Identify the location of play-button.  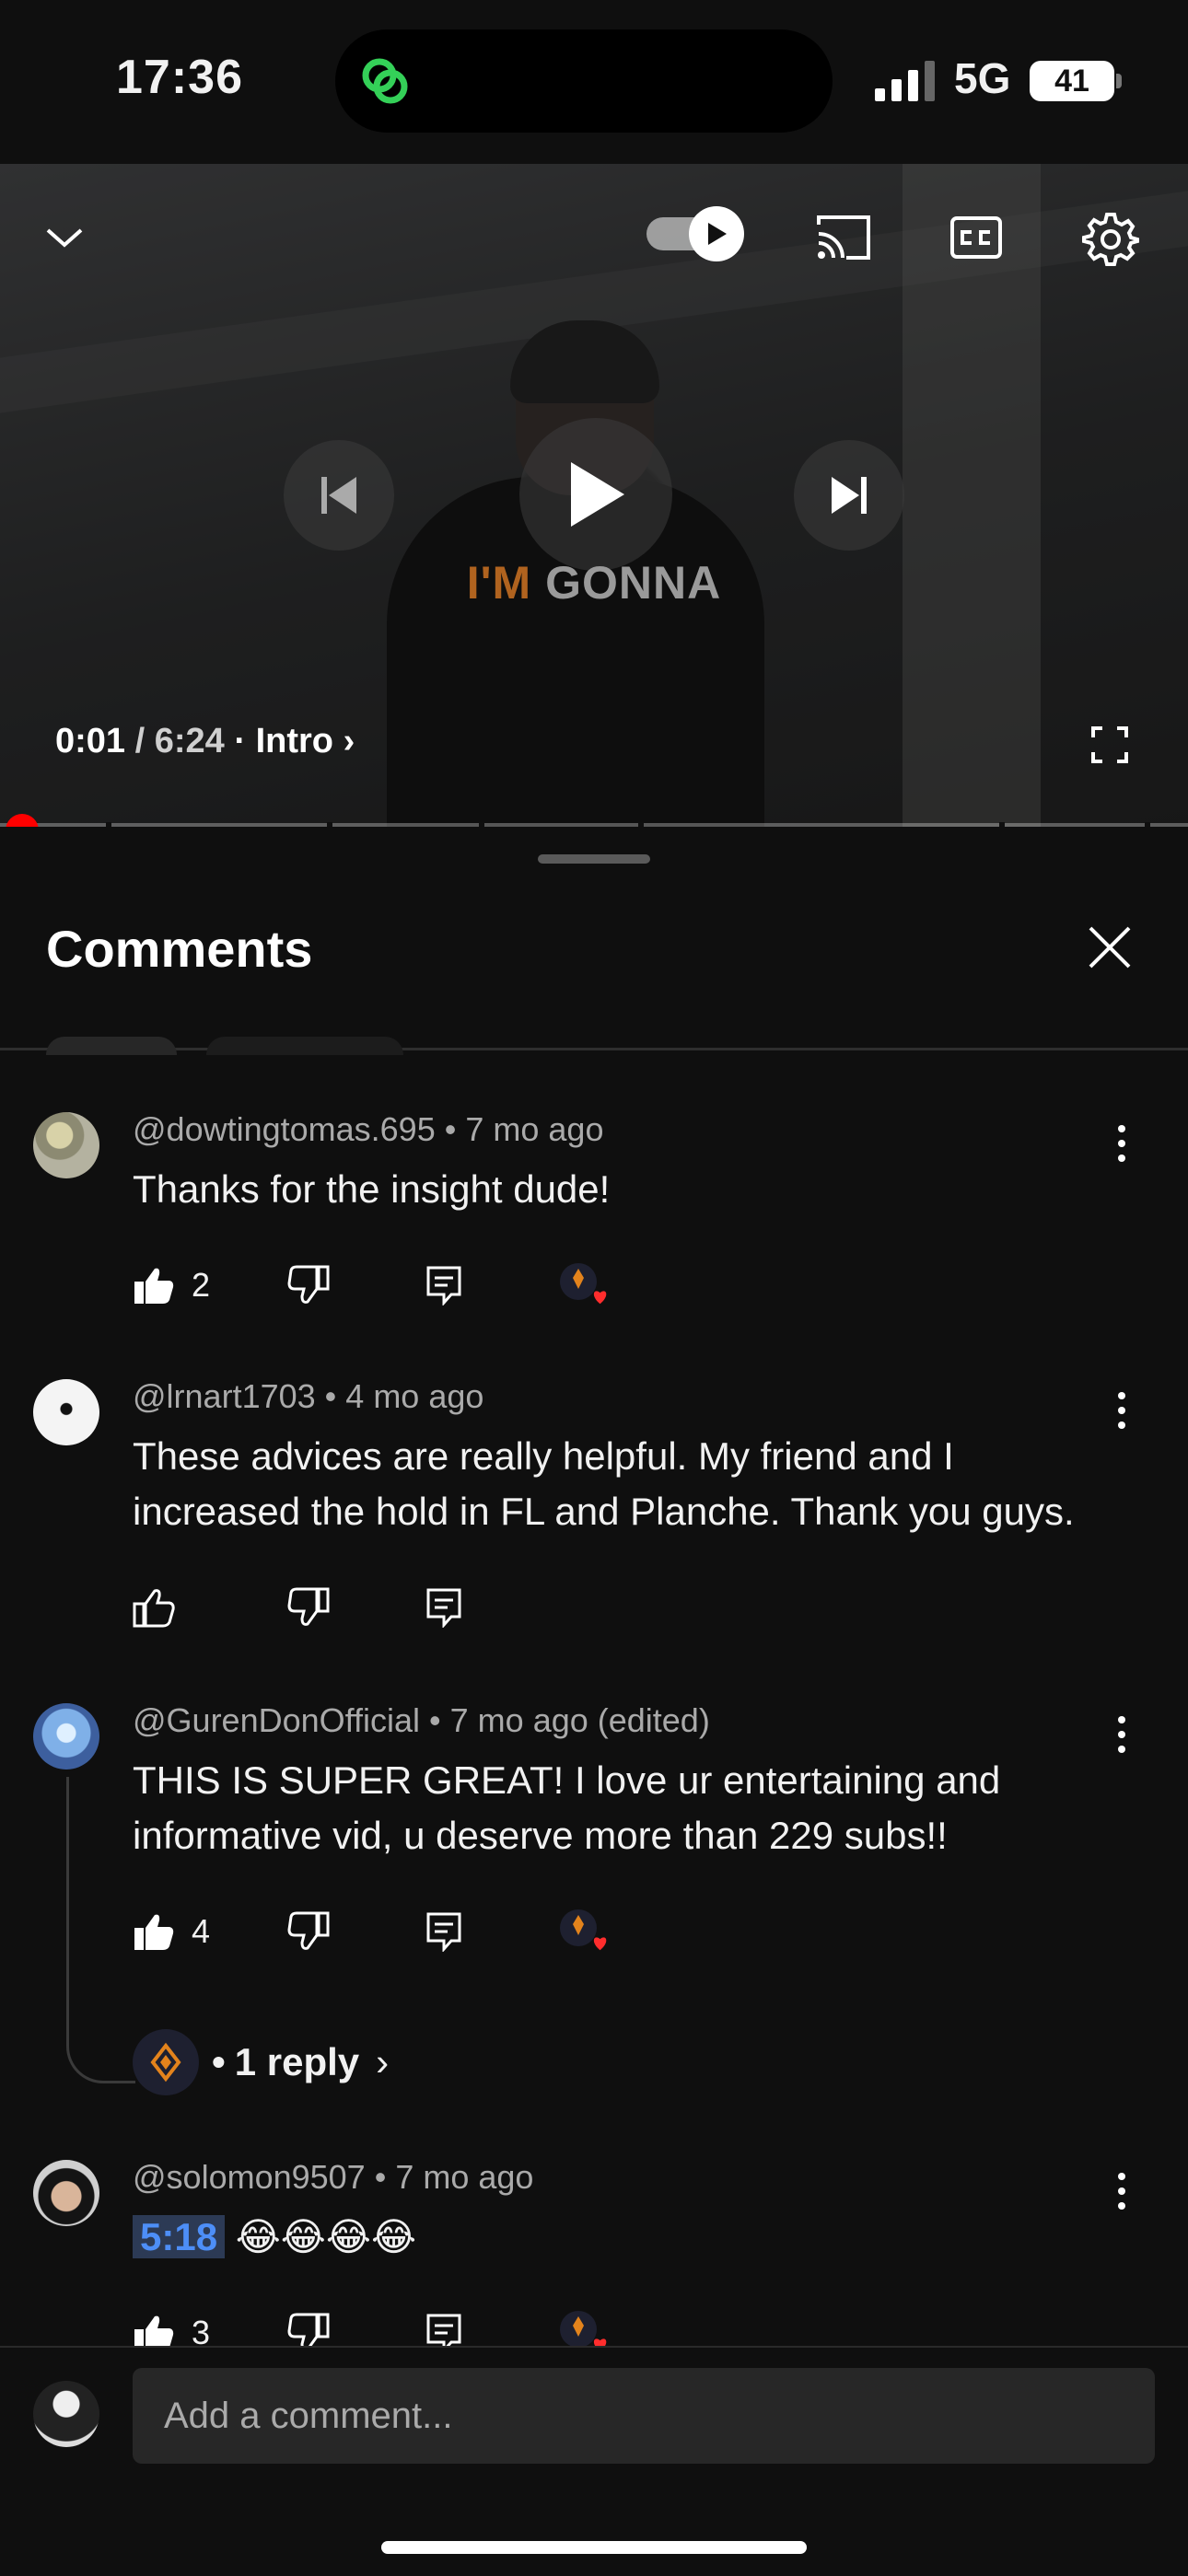
(595, 494).